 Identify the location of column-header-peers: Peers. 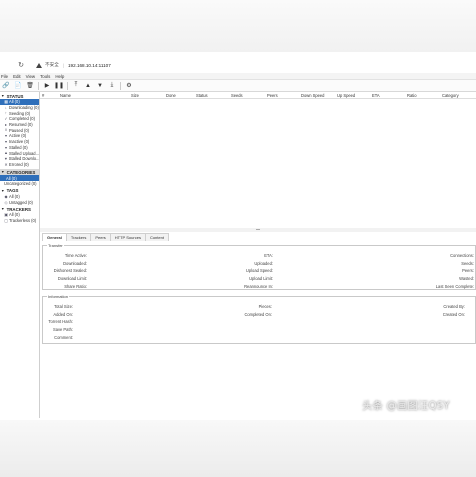
(272, 95).